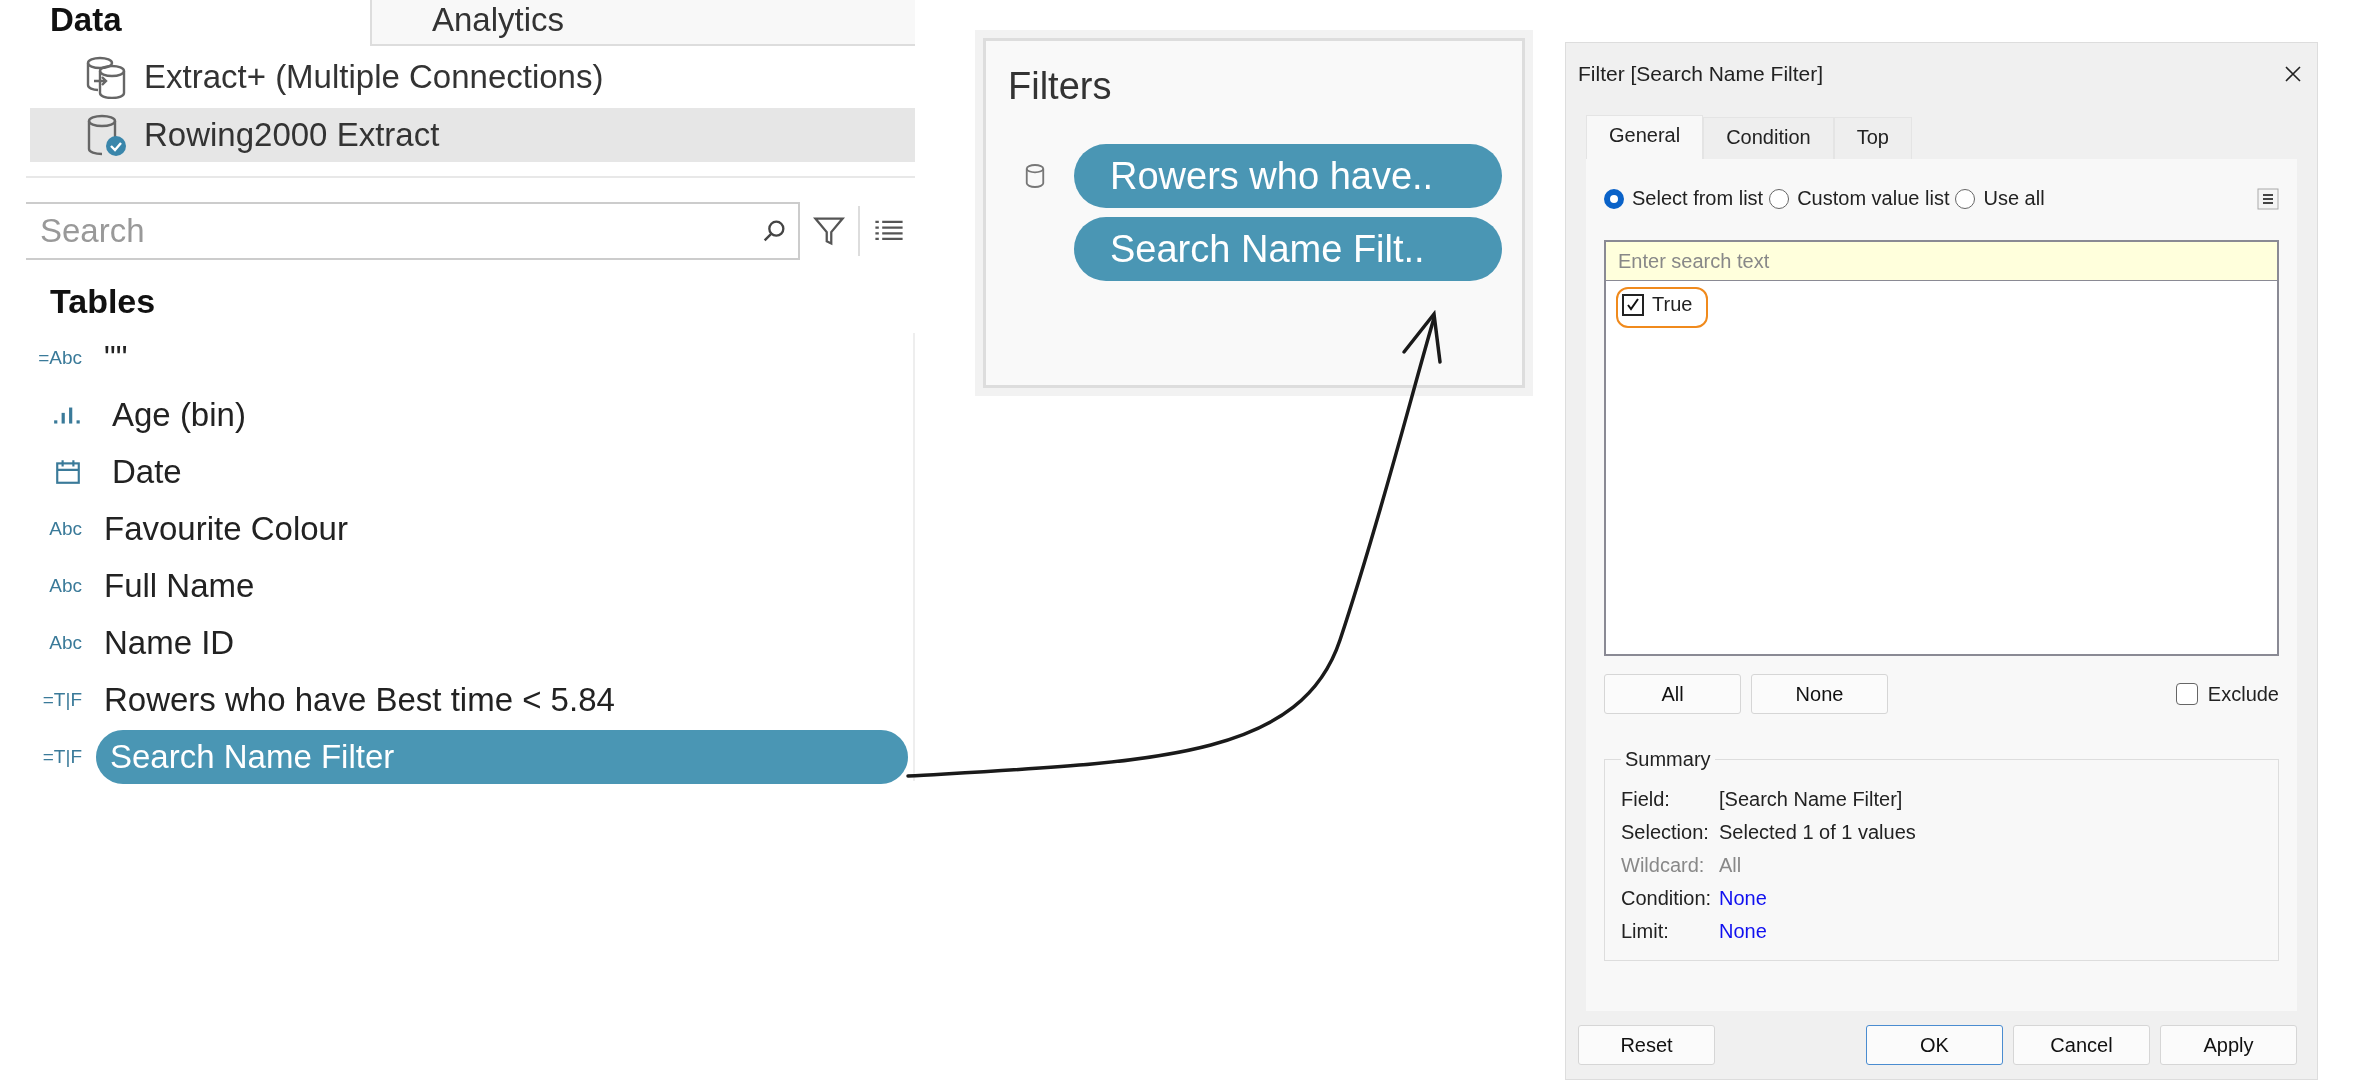  I want to click on dialog-button: Cancel, so click(2081, 1045).